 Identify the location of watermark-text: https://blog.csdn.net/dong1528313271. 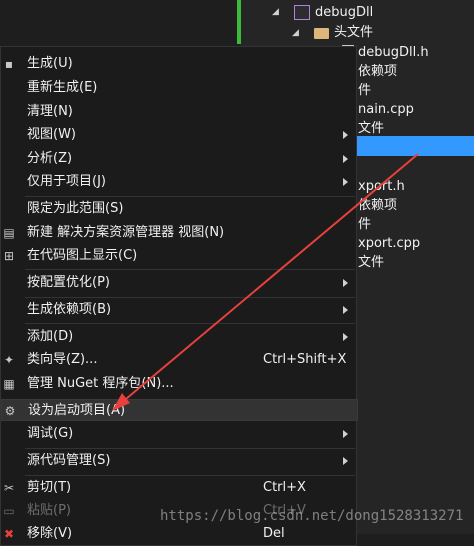
(312, 516).